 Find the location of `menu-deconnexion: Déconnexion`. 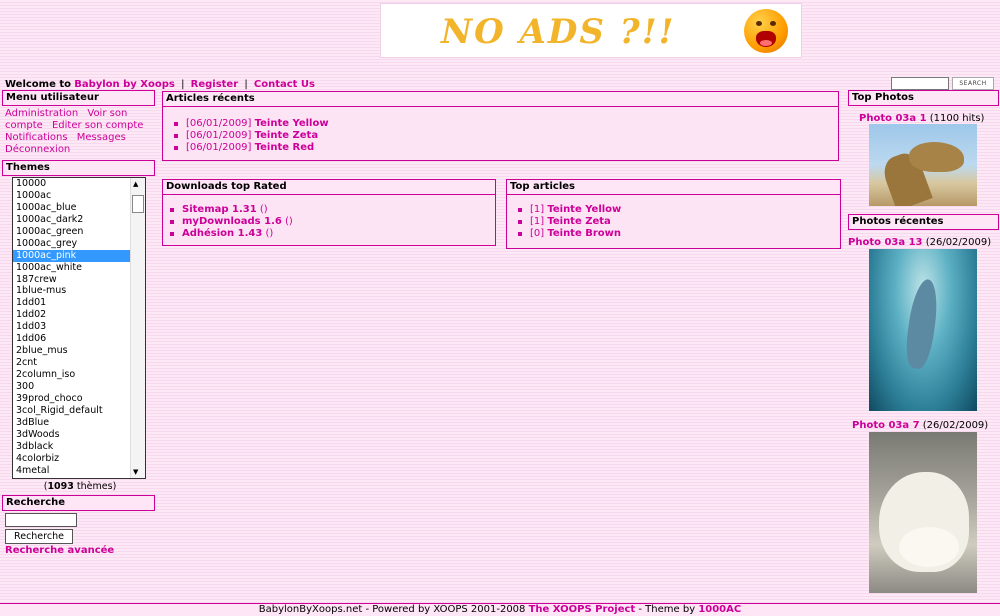

menu-deconnexion: Déconnexion is located at coordinates (37, 149).